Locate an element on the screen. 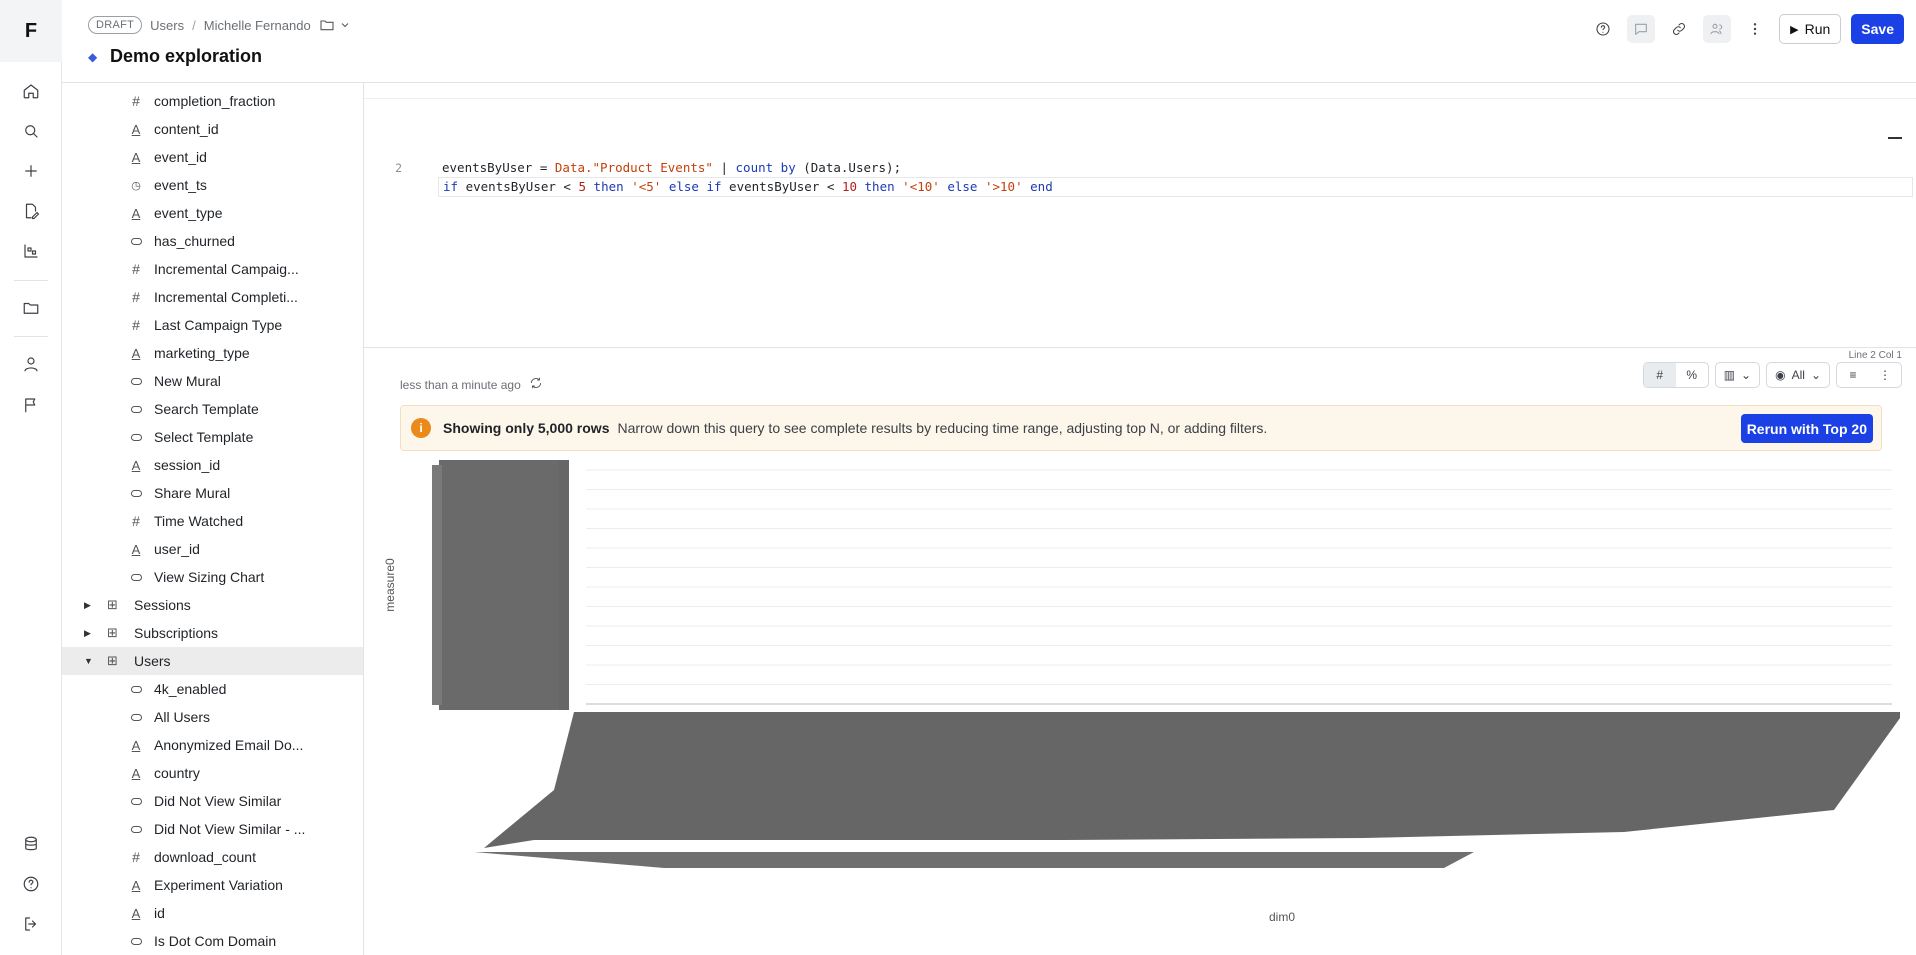 This screenshot has height=955, width=1916. field-item: Auser_id is located at coordinates (212, 549).